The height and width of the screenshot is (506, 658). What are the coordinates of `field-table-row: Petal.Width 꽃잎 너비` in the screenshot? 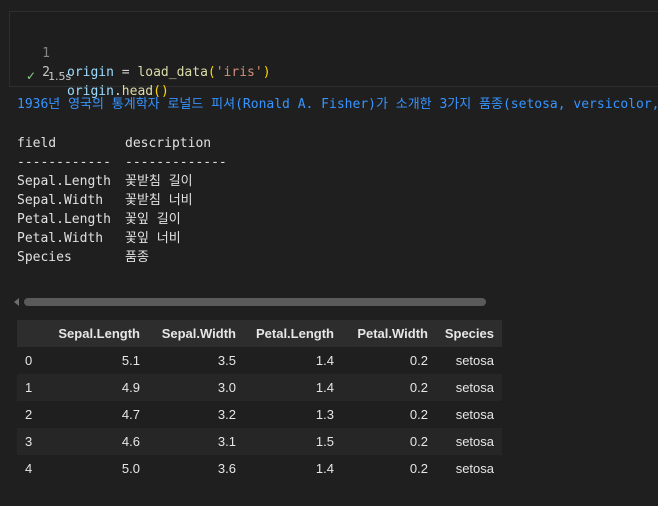 It's located at (99, 238).